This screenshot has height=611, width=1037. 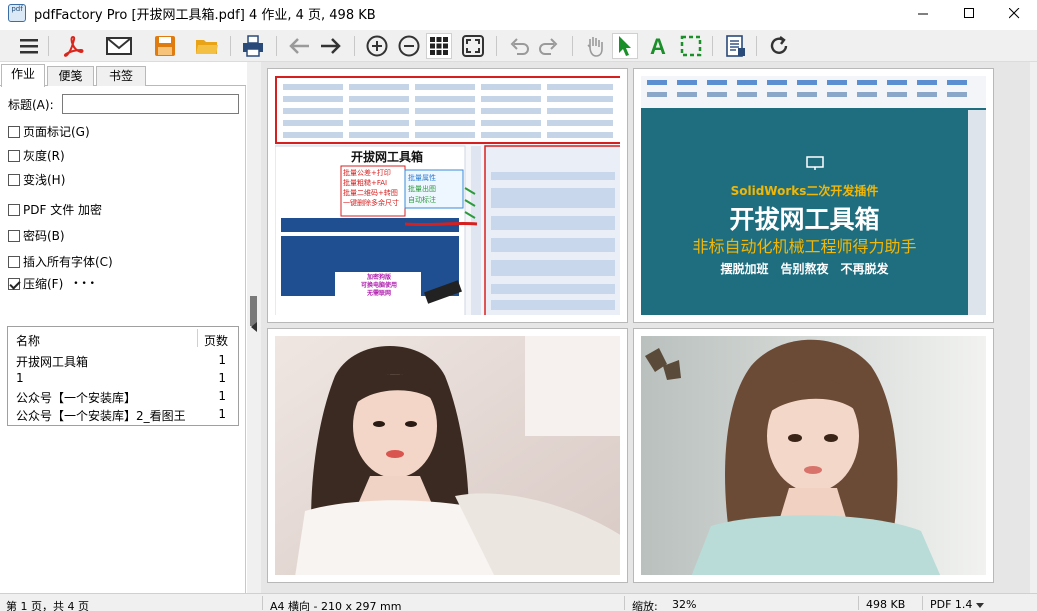 What do you see at coordinates (60, 261) in the screenshot?
I see `option-embed-fonts: 插入所有字体(C)` at bounding box center [60, 261].